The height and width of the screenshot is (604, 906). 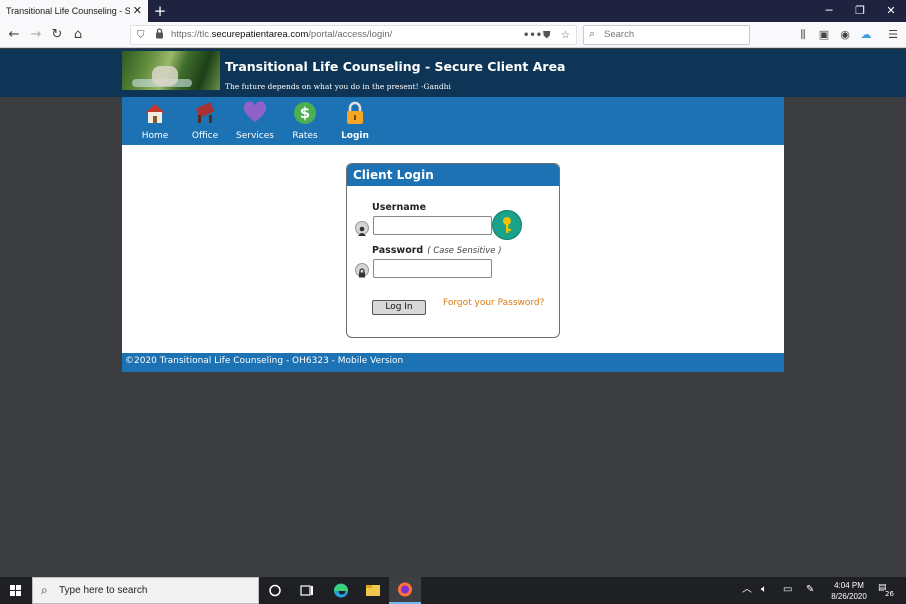 What do you see at coordinates (255, 136) in the screenshot?
I see `menu-label-services: Services` at bounding box center [255, 136].